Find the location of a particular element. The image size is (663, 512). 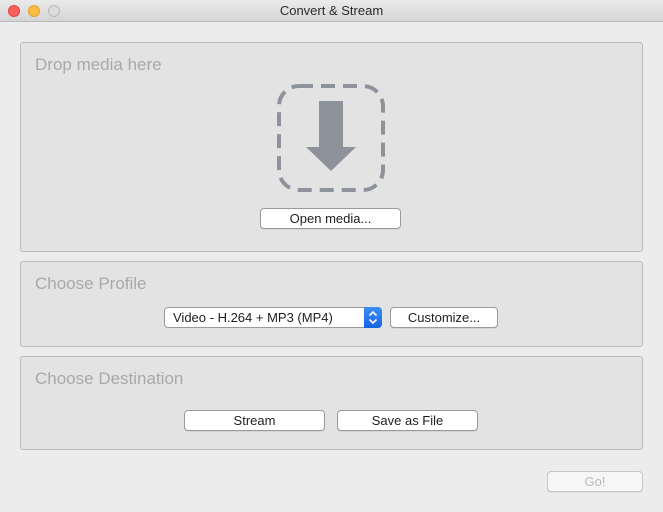

stream-button: Stream is located at coordinates (254, 420).